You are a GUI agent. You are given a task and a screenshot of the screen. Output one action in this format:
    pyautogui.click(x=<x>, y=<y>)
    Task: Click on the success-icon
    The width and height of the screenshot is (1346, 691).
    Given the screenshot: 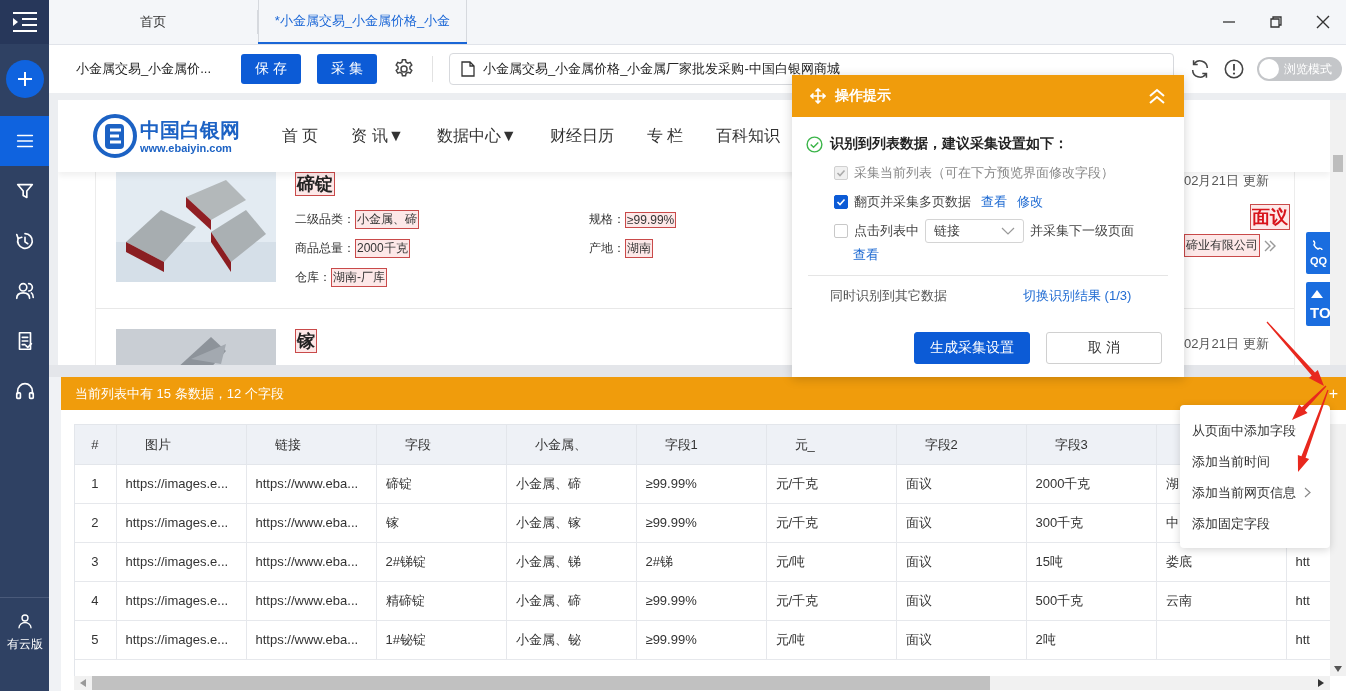 What is the action you would take?
    pyautogui.click(x=814, y=144)
    